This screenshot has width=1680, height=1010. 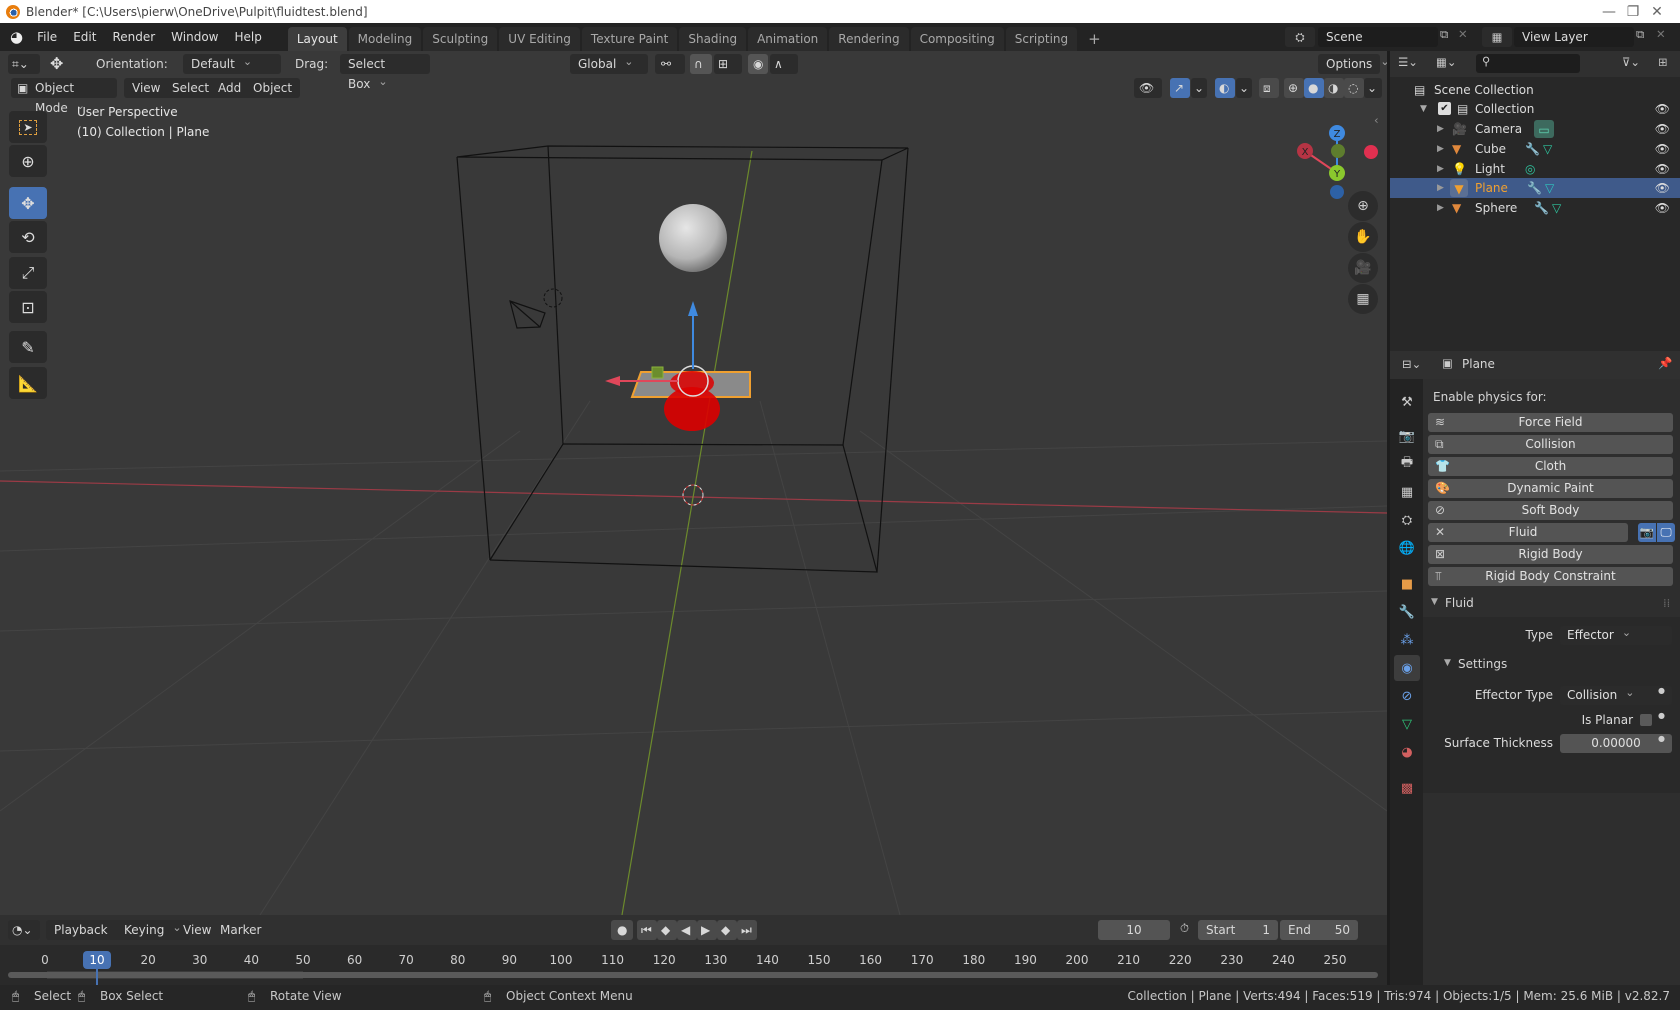 What do you see at coordinates (1550, 422) in the screenshot?
I see `force-field-button: ≋ Force Field` at bounding box center [1550, 422].